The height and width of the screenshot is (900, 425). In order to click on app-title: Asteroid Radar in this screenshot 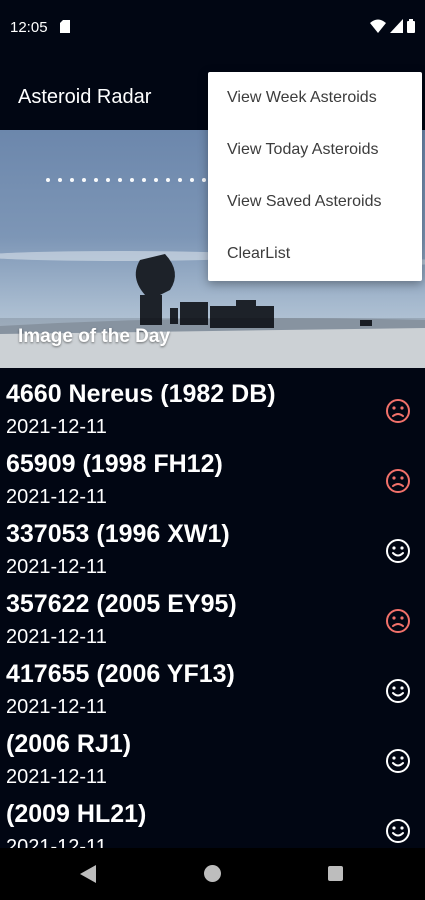, I will do `click(85, 97)`.